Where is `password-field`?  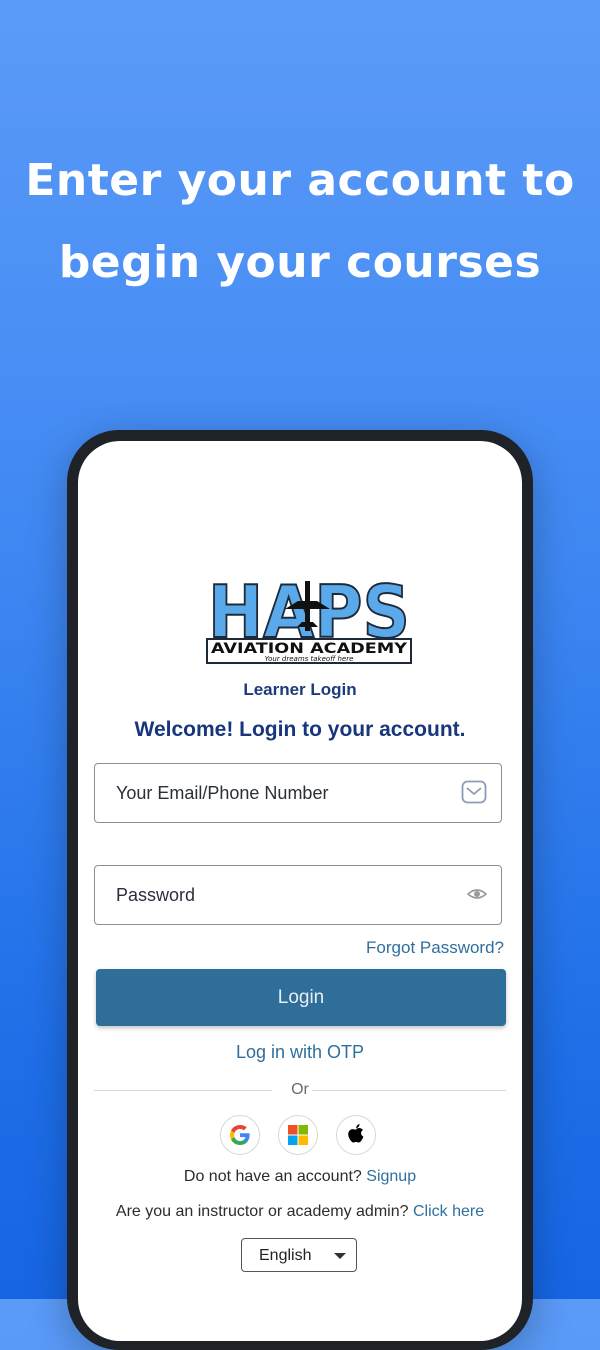 password-field is located at coordinates (298, 895).